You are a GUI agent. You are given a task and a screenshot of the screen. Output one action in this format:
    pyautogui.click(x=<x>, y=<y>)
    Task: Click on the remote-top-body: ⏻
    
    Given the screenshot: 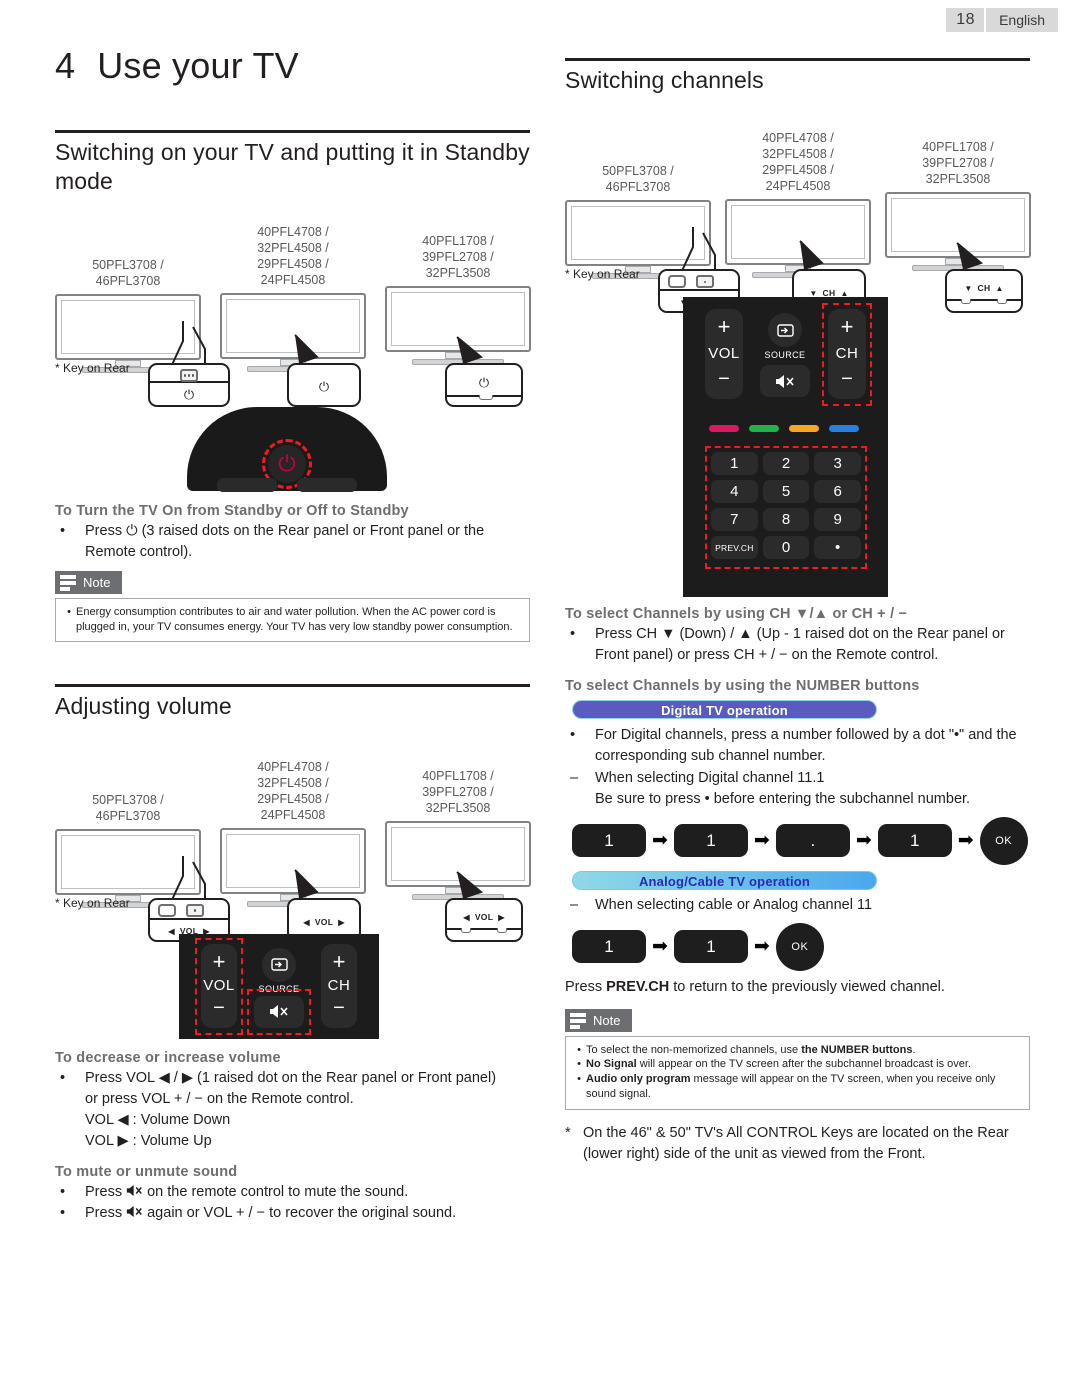 What is the action you would take?
    pyautogui.click(x=287, y=449)
    